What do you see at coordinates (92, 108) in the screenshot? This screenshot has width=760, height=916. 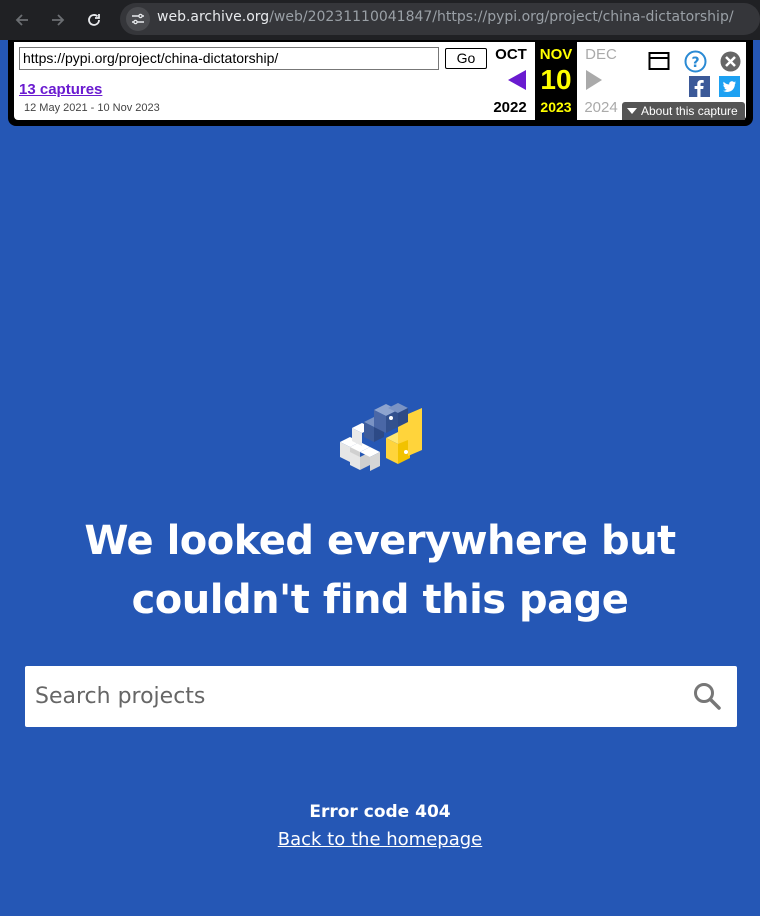 I see `capture-range: 12 May 2021 - 10 Nov 2023` at bounding box center [92, 108].